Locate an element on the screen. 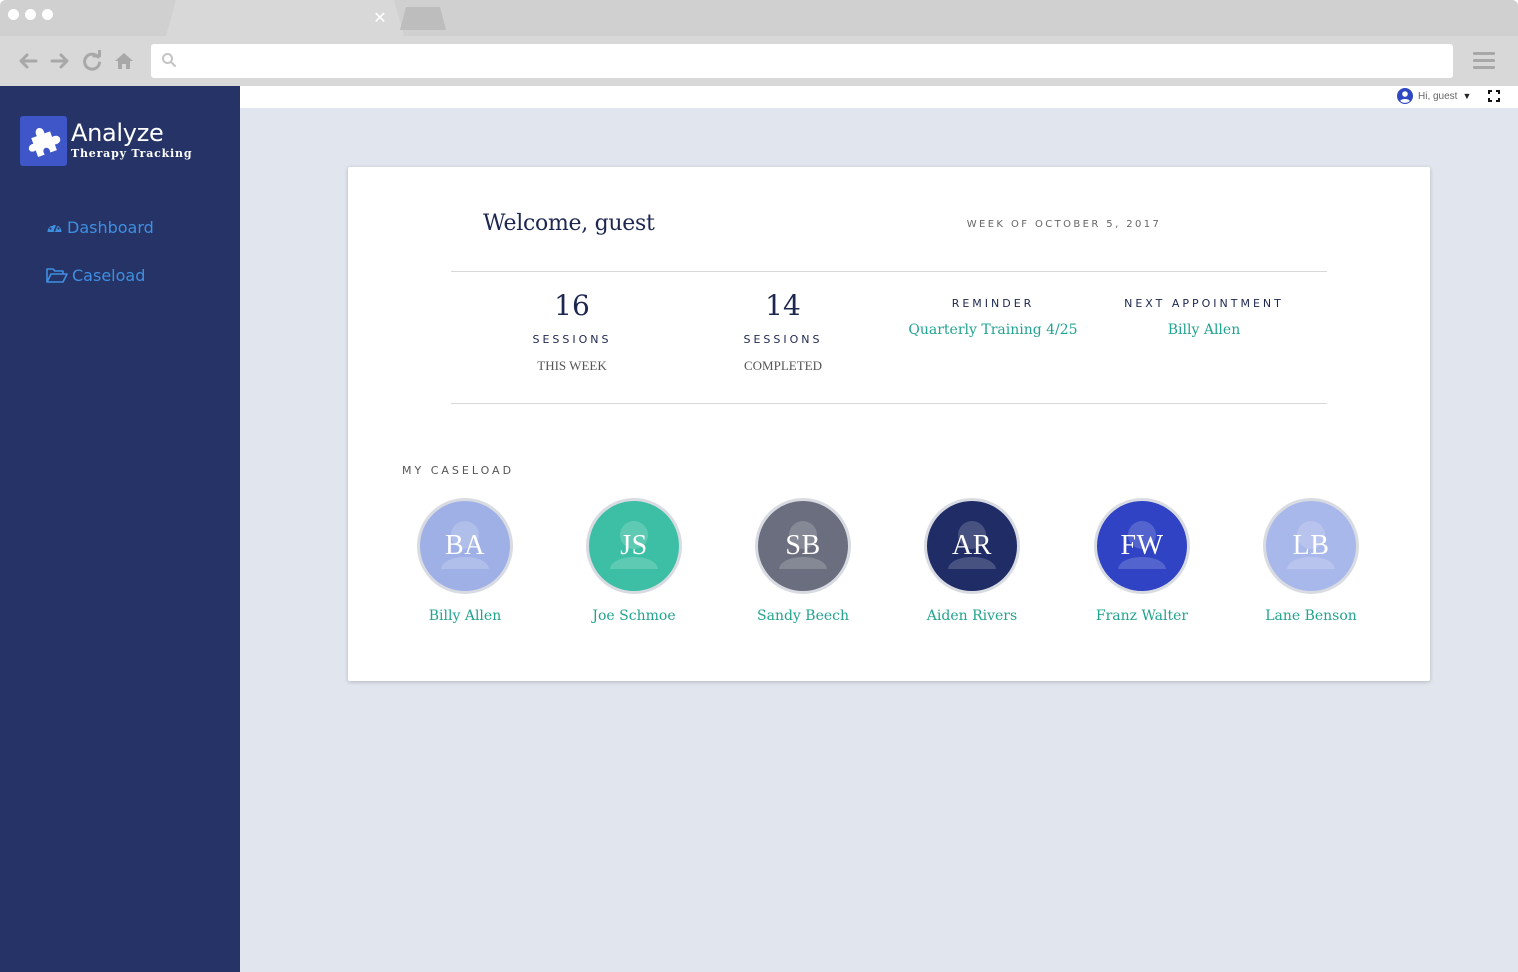  avatar: BA is located at coordinates (465, 546).